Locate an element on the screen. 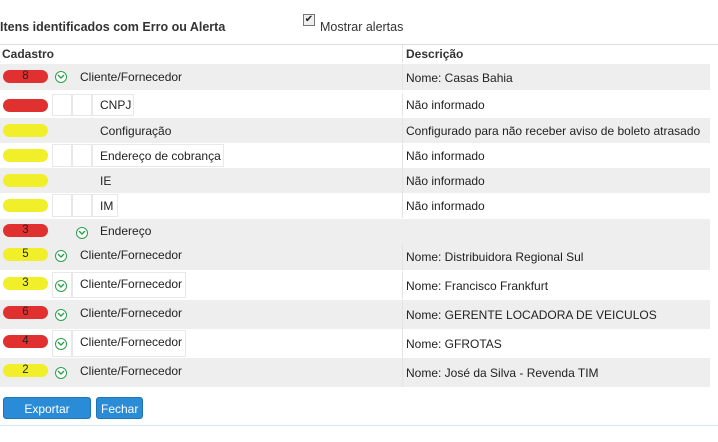  alert-count-badge: 3 is located at coordinates (25, 283).